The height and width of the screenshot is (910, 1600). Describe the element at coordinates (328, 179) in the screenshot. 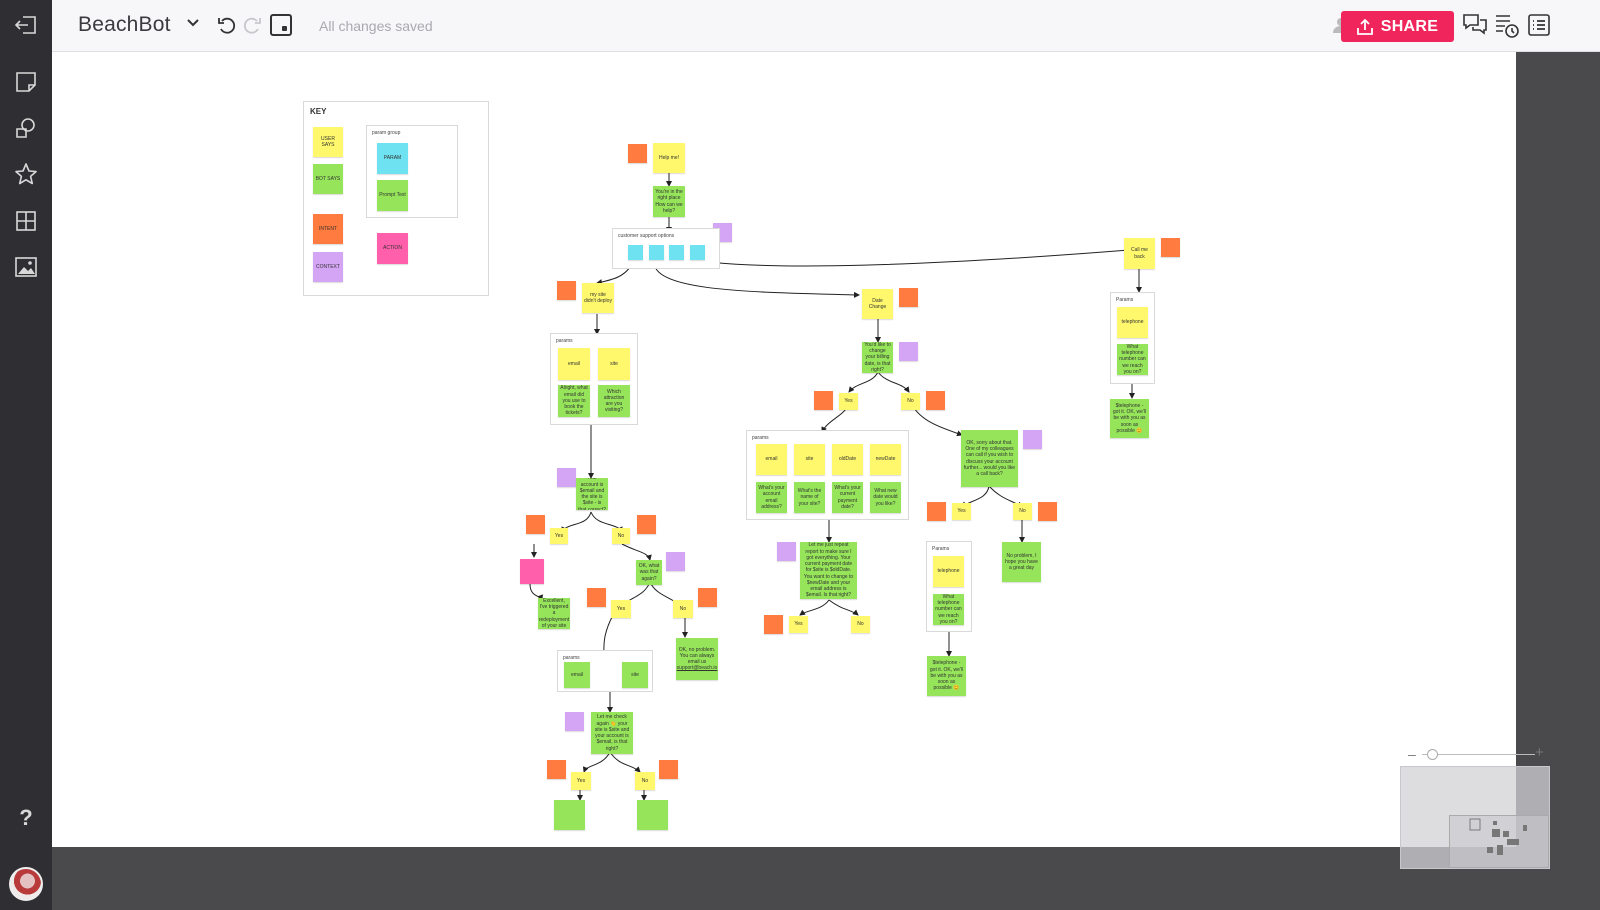

I see `key-bot-says-note: BOT SAYS` at that location.